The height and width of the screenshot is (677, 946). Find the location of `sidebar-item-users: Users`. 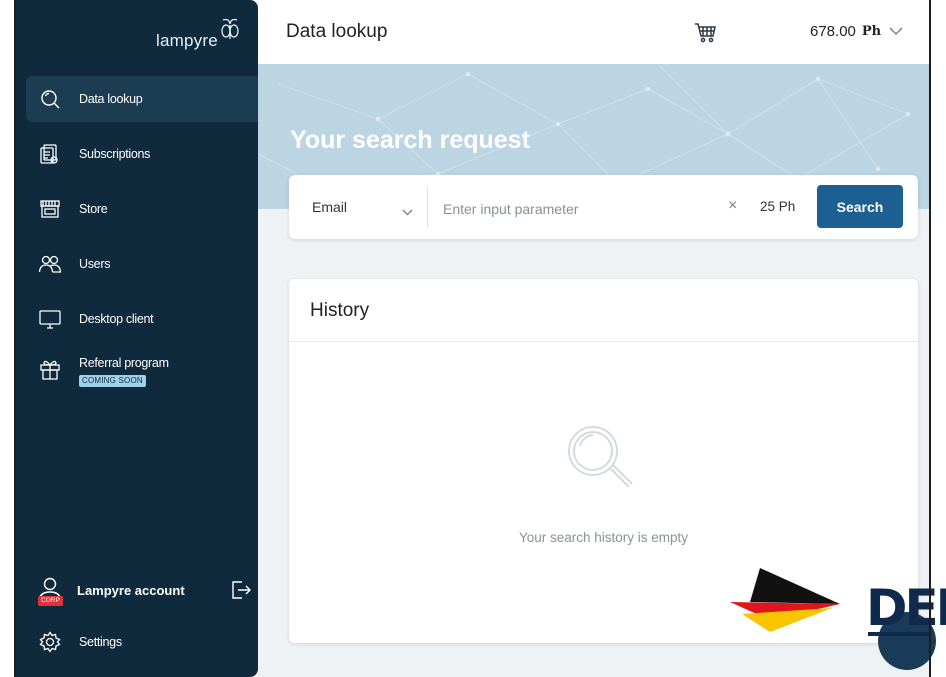

sidebar-item-users: Users is located at coordinates (144, 264).